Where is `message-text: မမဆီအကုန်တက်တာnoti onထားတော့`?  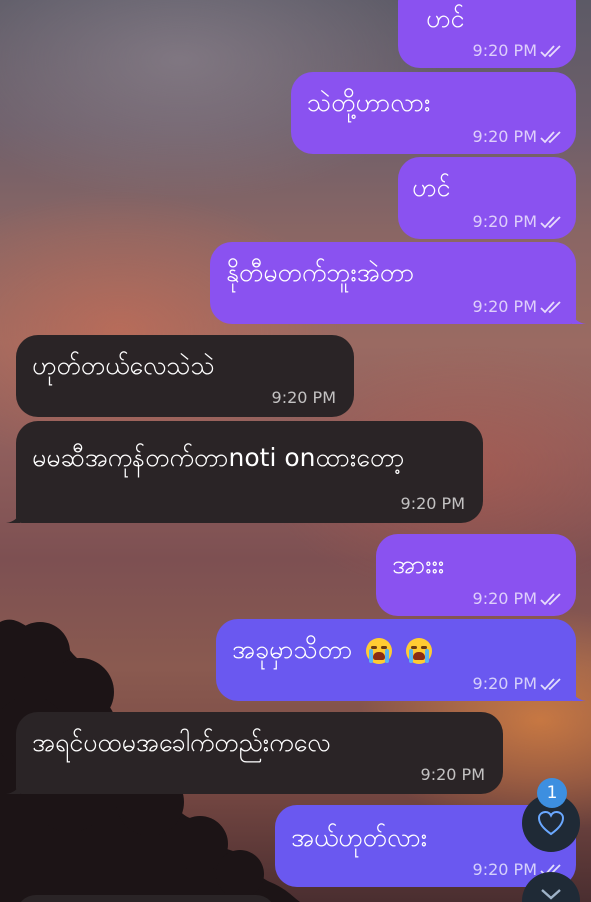
message-text: မမဆီအကုန်တက်တာnoti onထားတော့ is located at coordinates (218, 457).